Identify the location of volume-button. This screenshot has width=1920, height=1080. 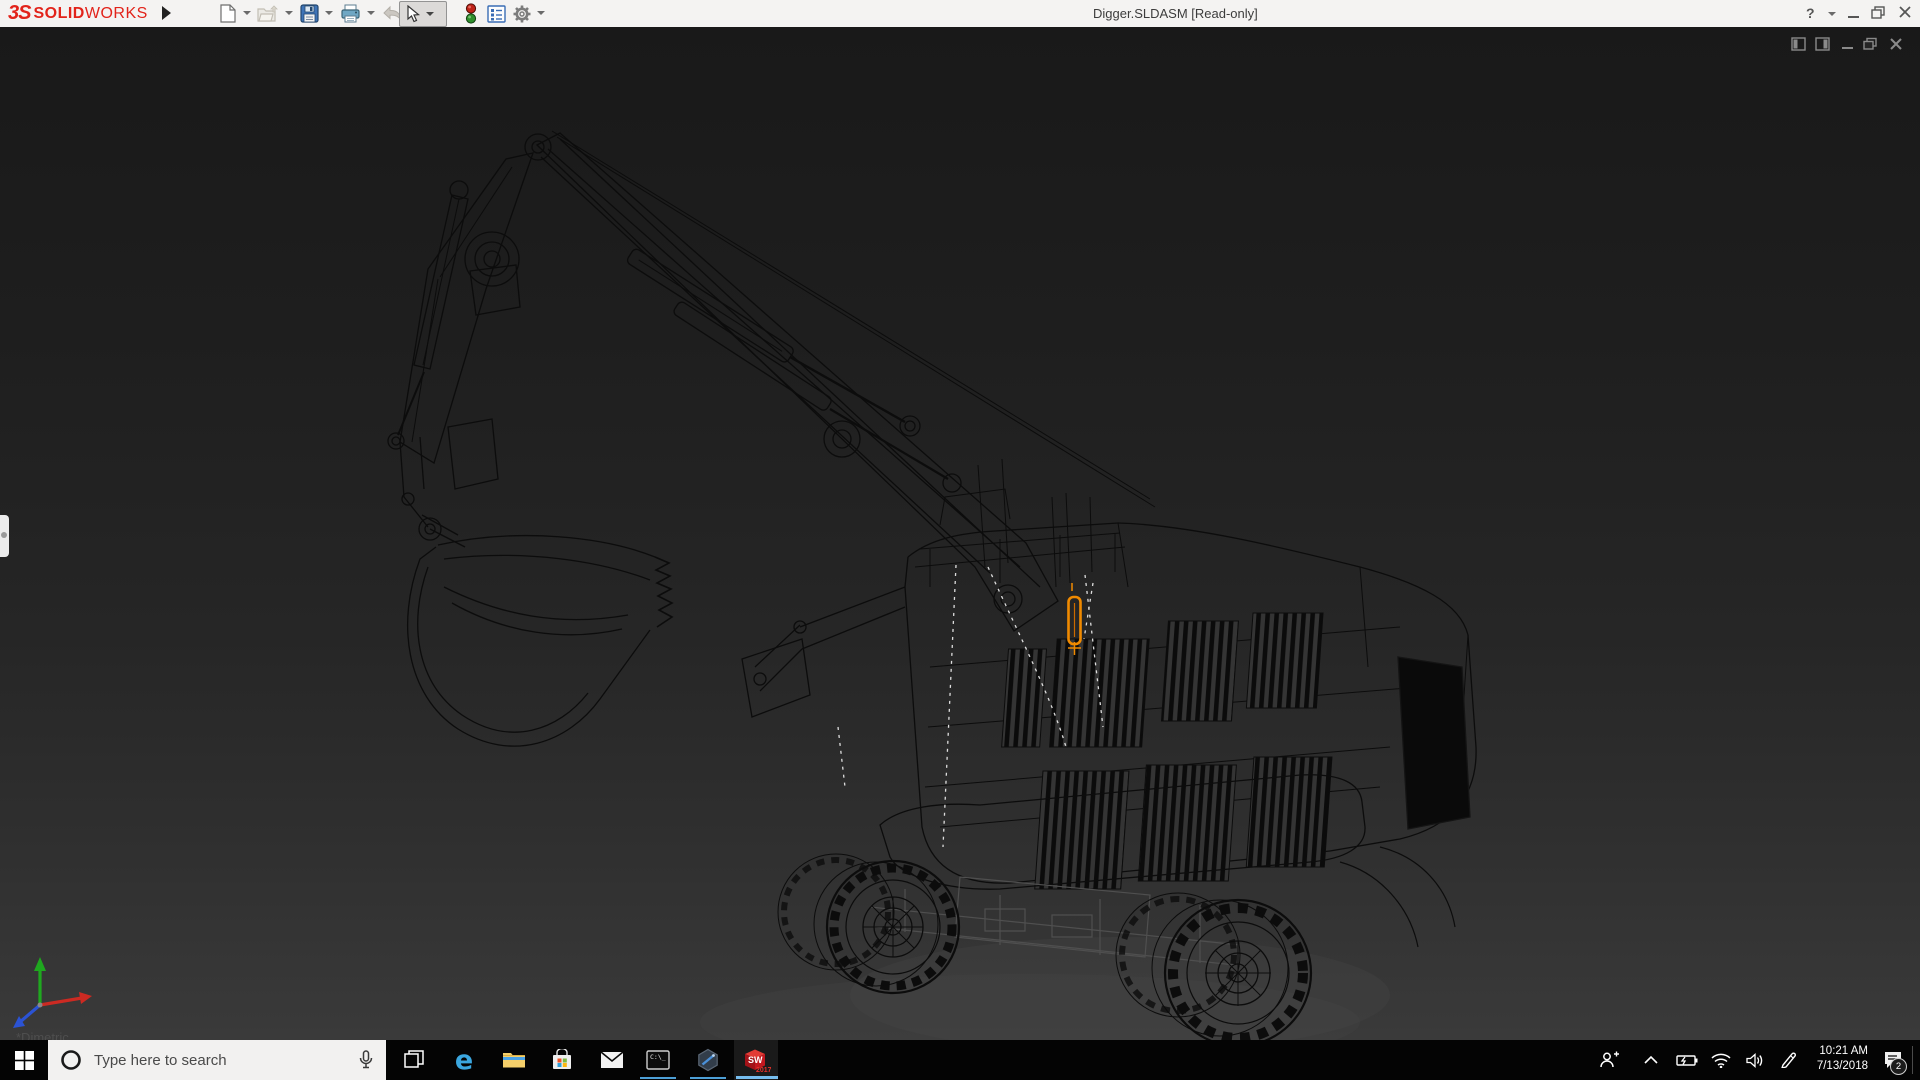
(1755, 1060).